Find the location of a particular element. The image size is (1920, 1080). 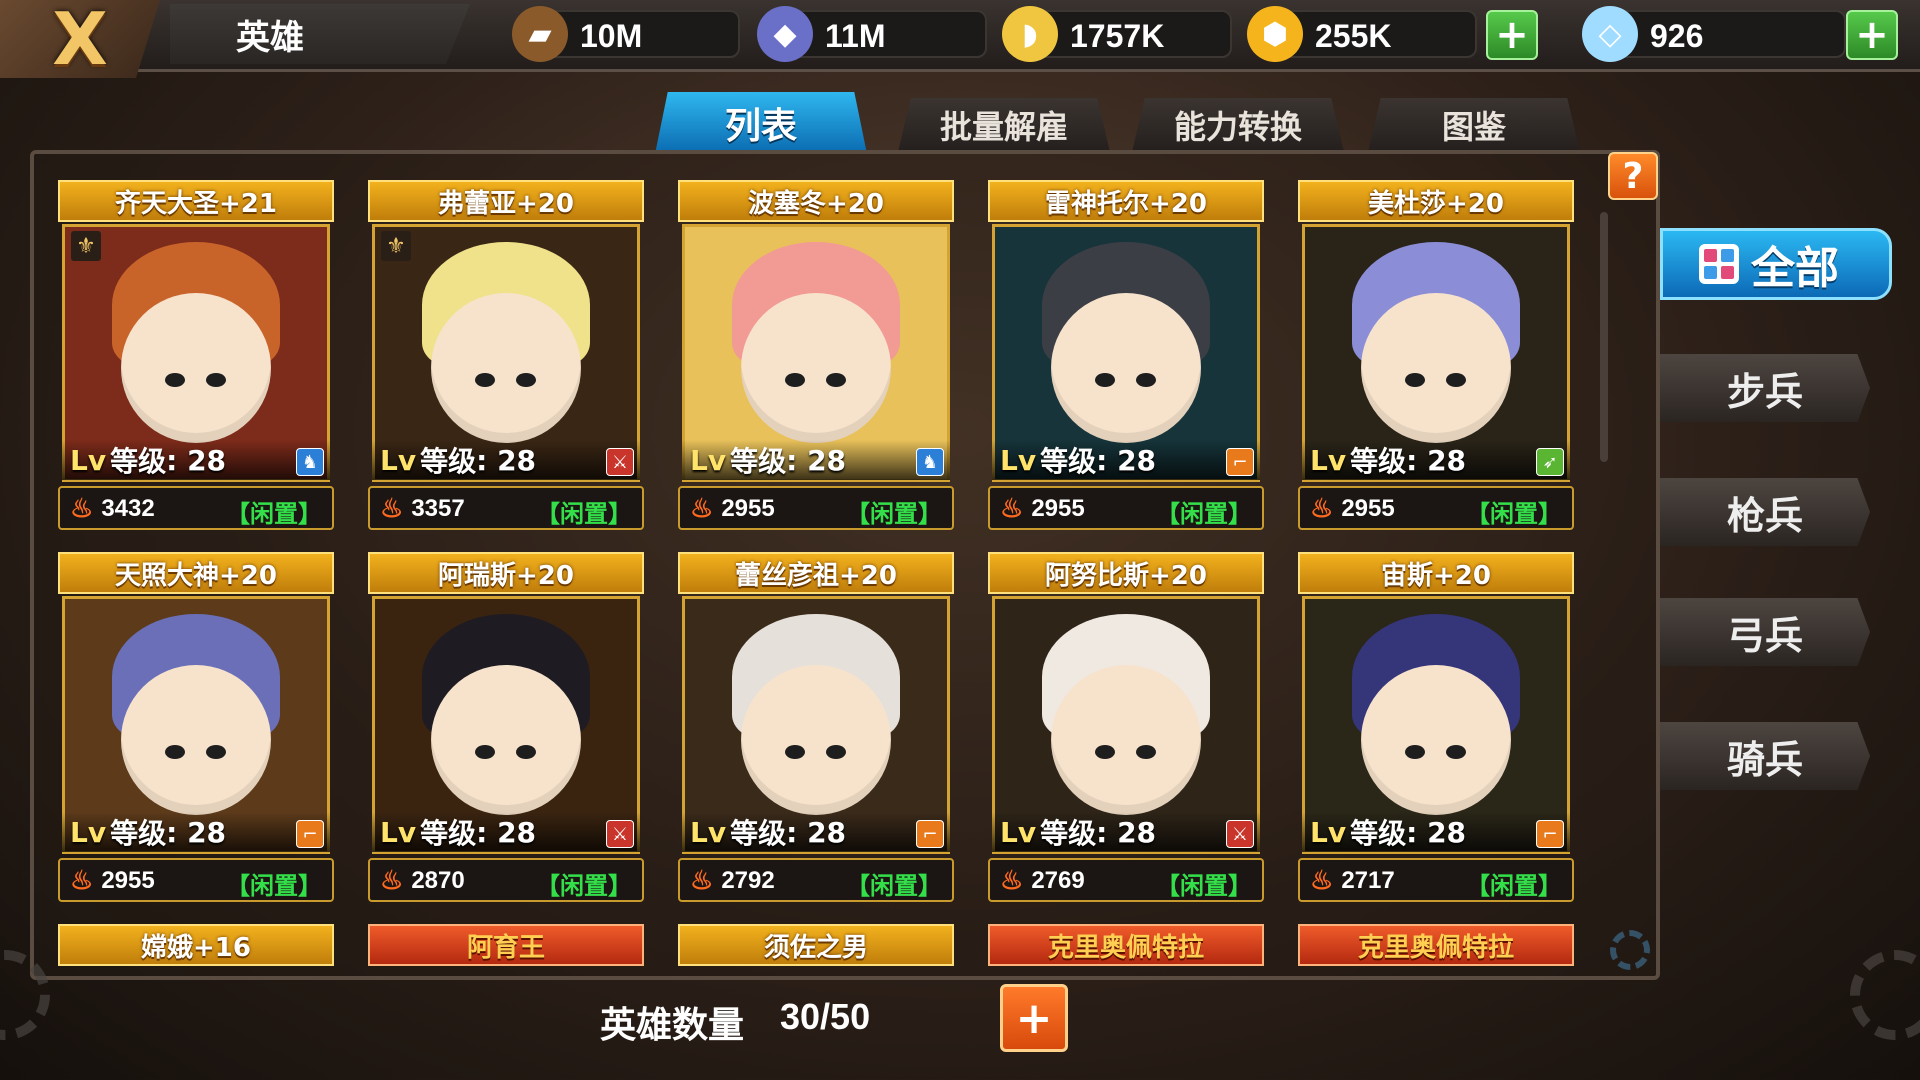

add-hero-slot-button: + is located at coordinates (1034, 1018).